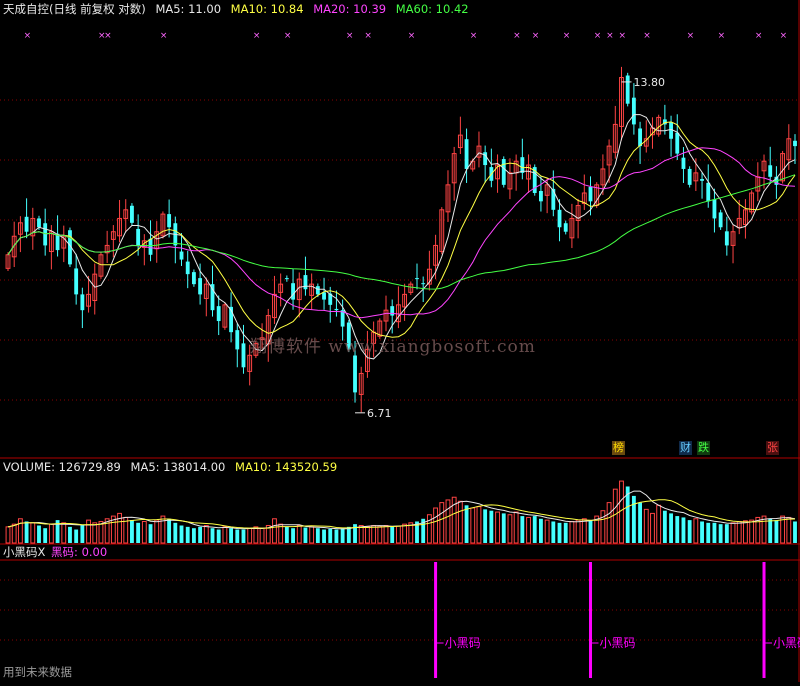  I want to click on vol-ma5-readout: MA5: 138014.00, so click(178, 467).